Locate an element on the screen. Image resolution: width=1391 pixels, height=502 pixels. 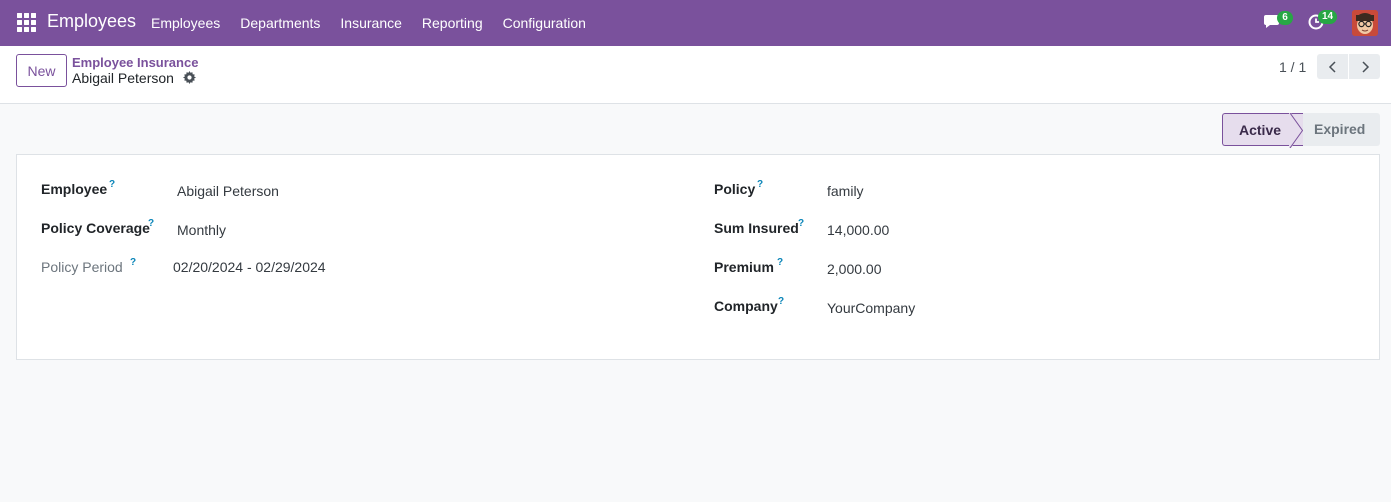
menu-item-employees: Employees is located at coordinates (185, 23).